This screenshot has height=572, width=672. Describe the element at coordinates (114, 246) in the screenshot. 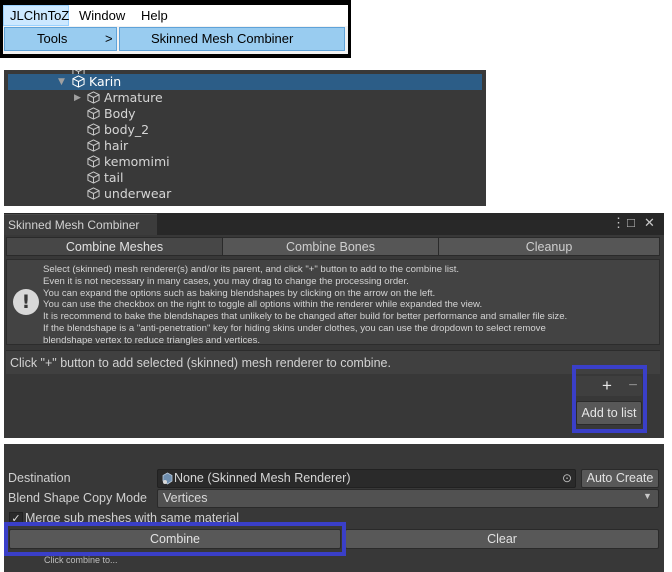

I see `tab-combine-meshes: Combine Meshes` at that location.